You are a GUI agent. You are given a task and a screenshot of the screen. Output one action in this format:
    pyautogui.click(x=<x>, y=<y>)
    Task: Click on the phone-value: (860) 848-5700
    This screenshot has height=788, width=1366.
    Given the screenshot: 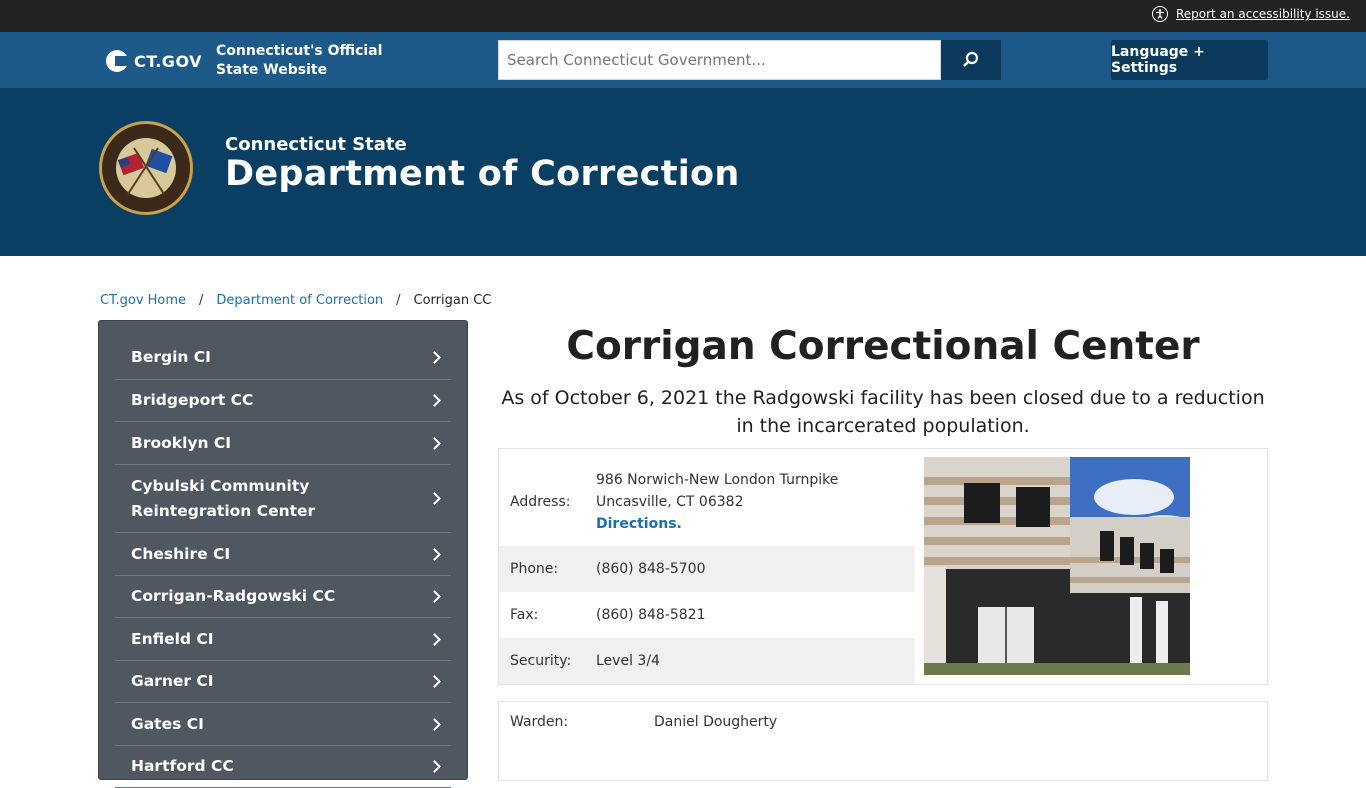 What is the action you would take?
    pyautogui.click(x=651, y=569)
    